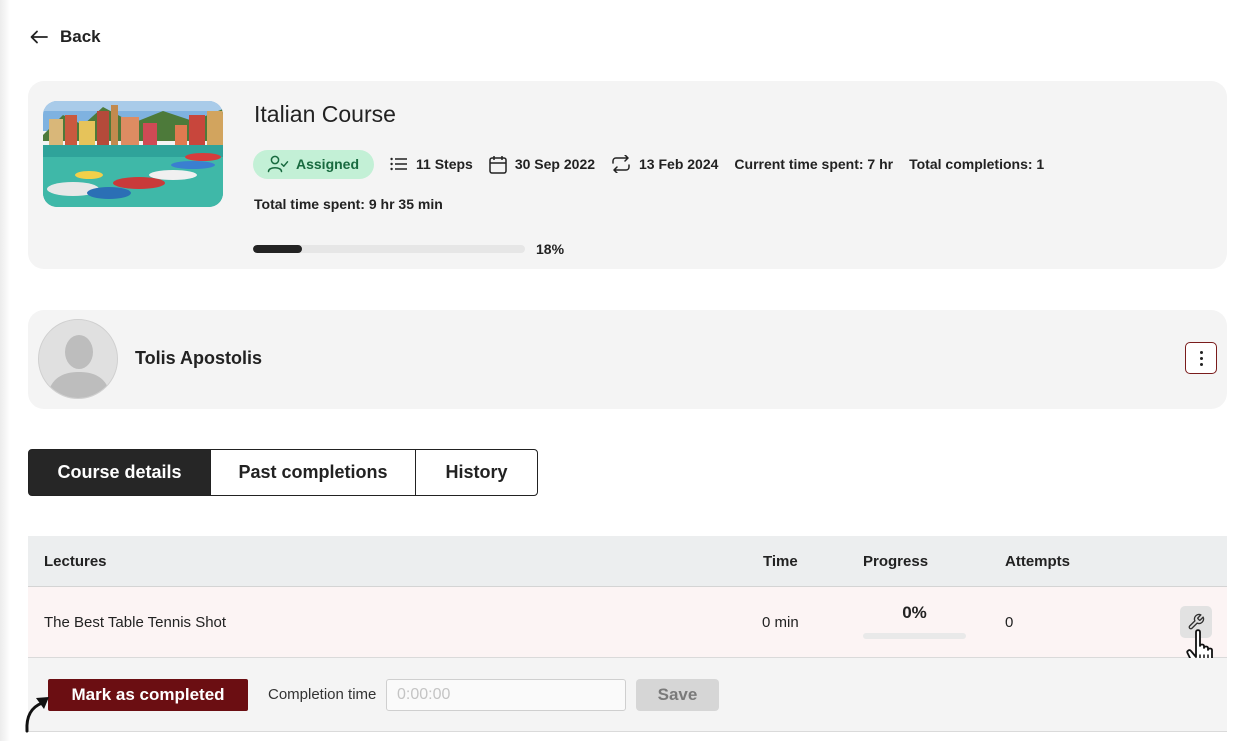 This screenshot has width=1238, height=741. I want to click on tab-past-completions: Past completions, so click(313, 472).